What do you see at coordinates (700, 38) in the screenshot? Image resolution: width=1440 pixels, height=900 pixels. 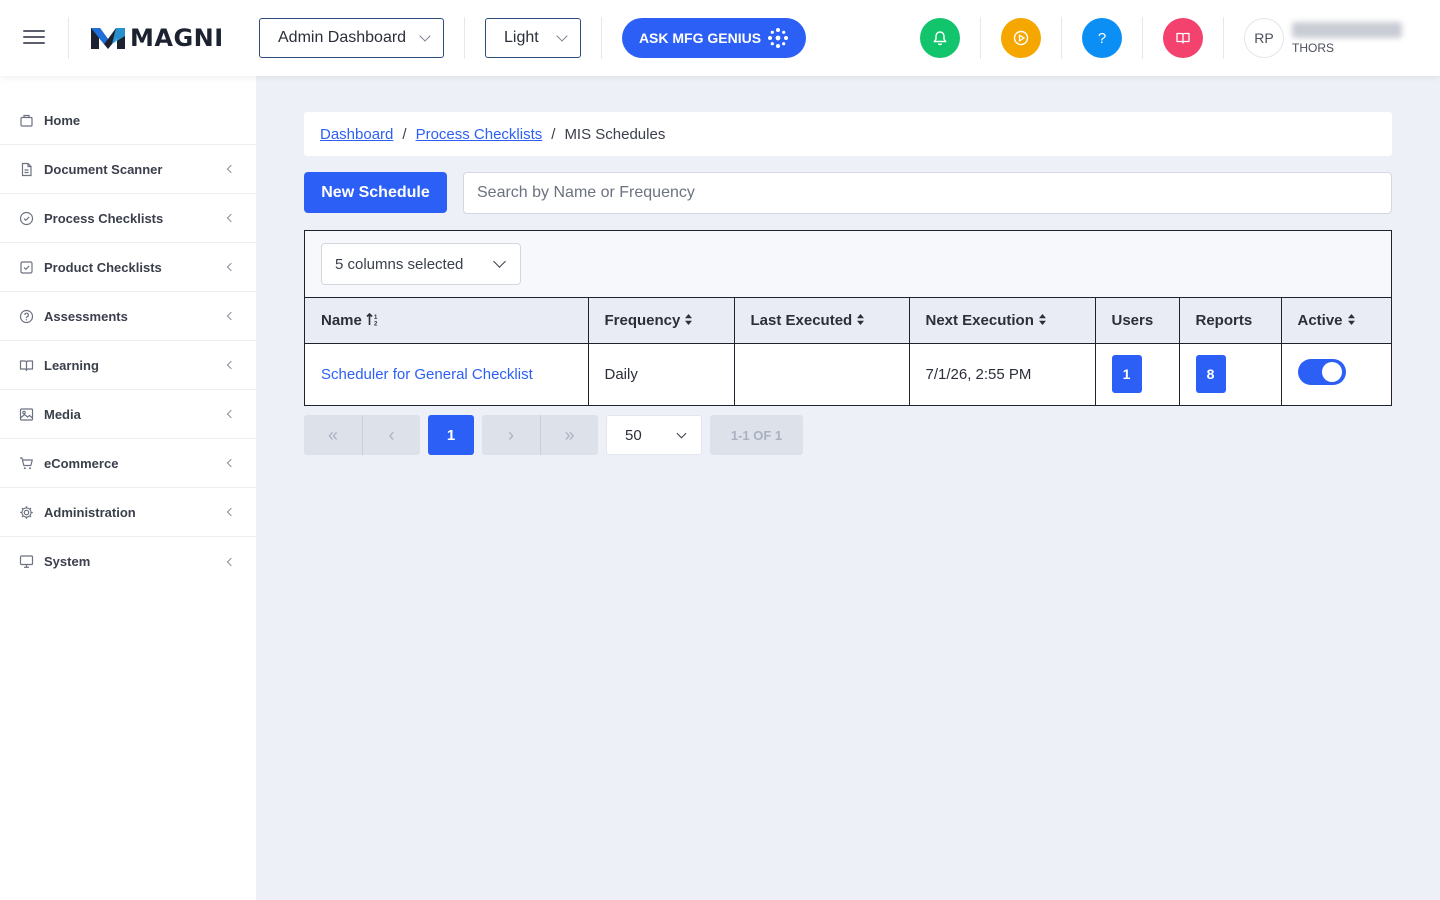 I see `ask-button-label: ASK MFG GENIUS` at bounding box center [700, 38].